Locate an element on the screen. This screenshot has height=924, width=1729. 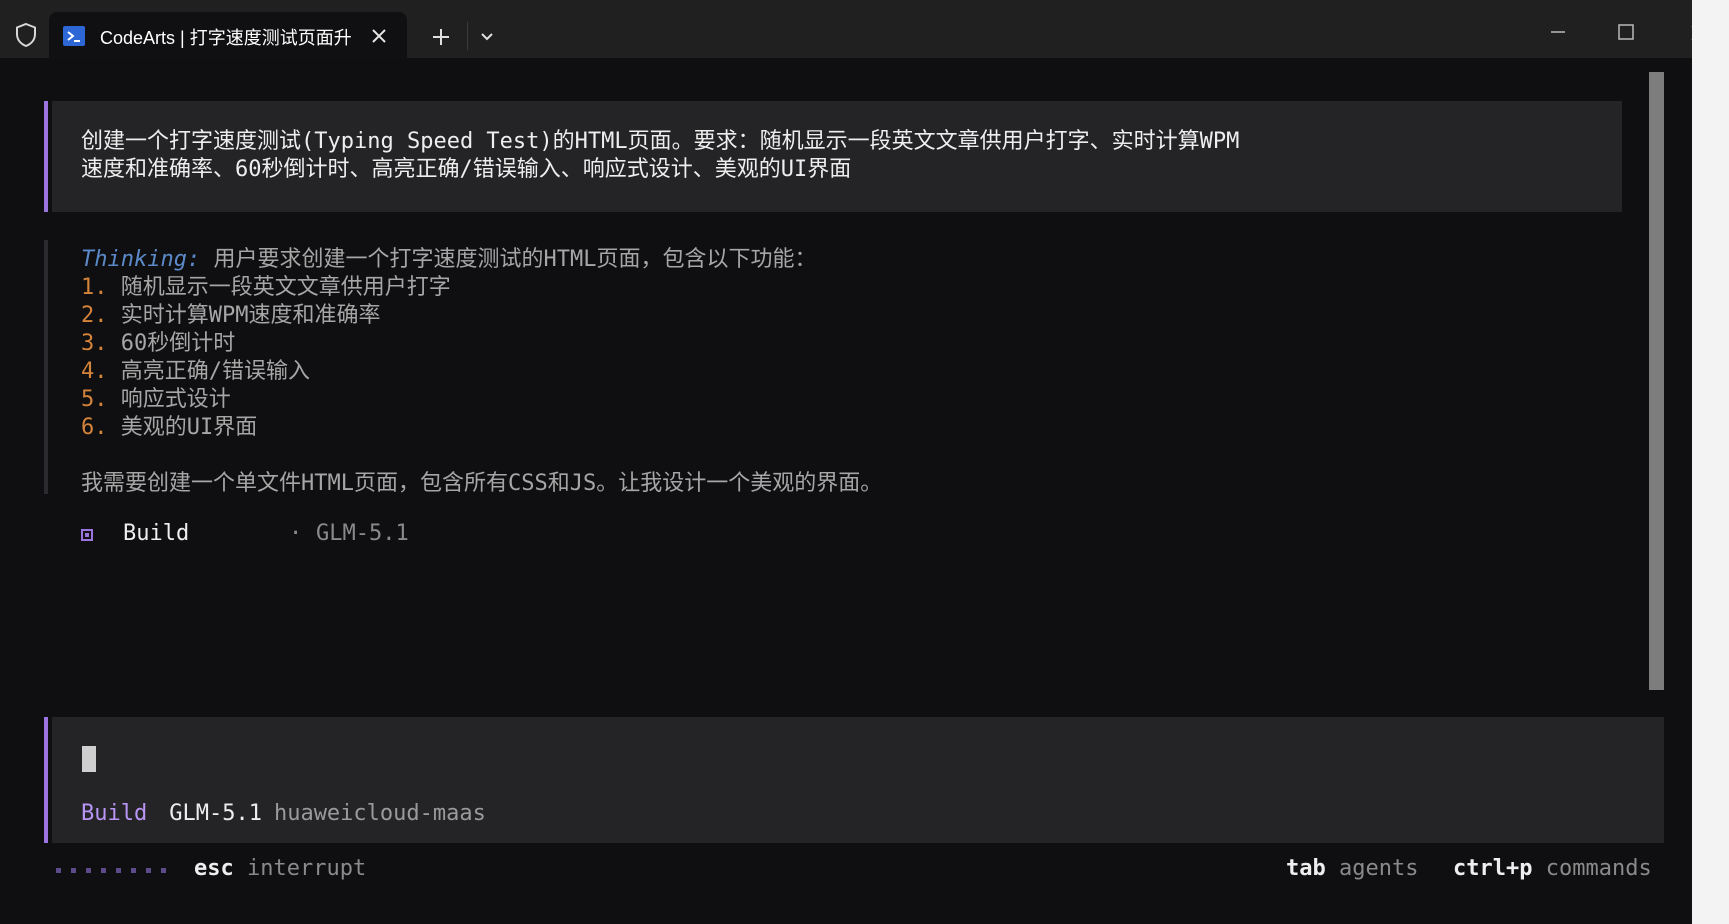
input-status-line: Build GLM-5.1 huaweicloud-maas is located at coordinates (283, 813).